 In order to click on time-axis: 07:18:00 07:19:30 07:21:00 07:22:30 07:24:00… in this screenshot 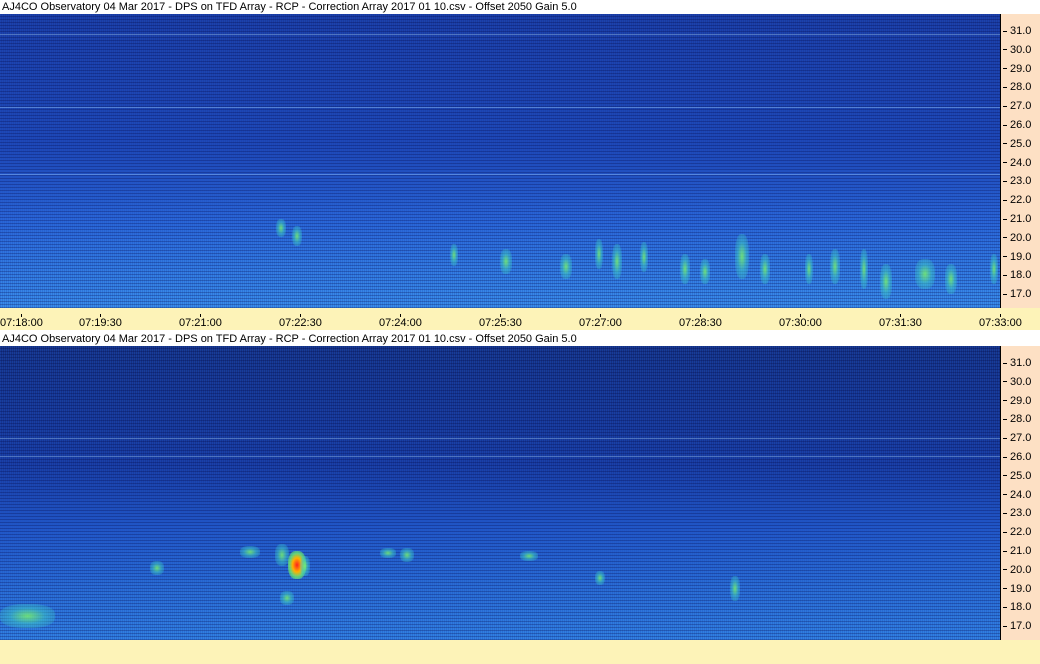, I will do `click(520, 319)`.